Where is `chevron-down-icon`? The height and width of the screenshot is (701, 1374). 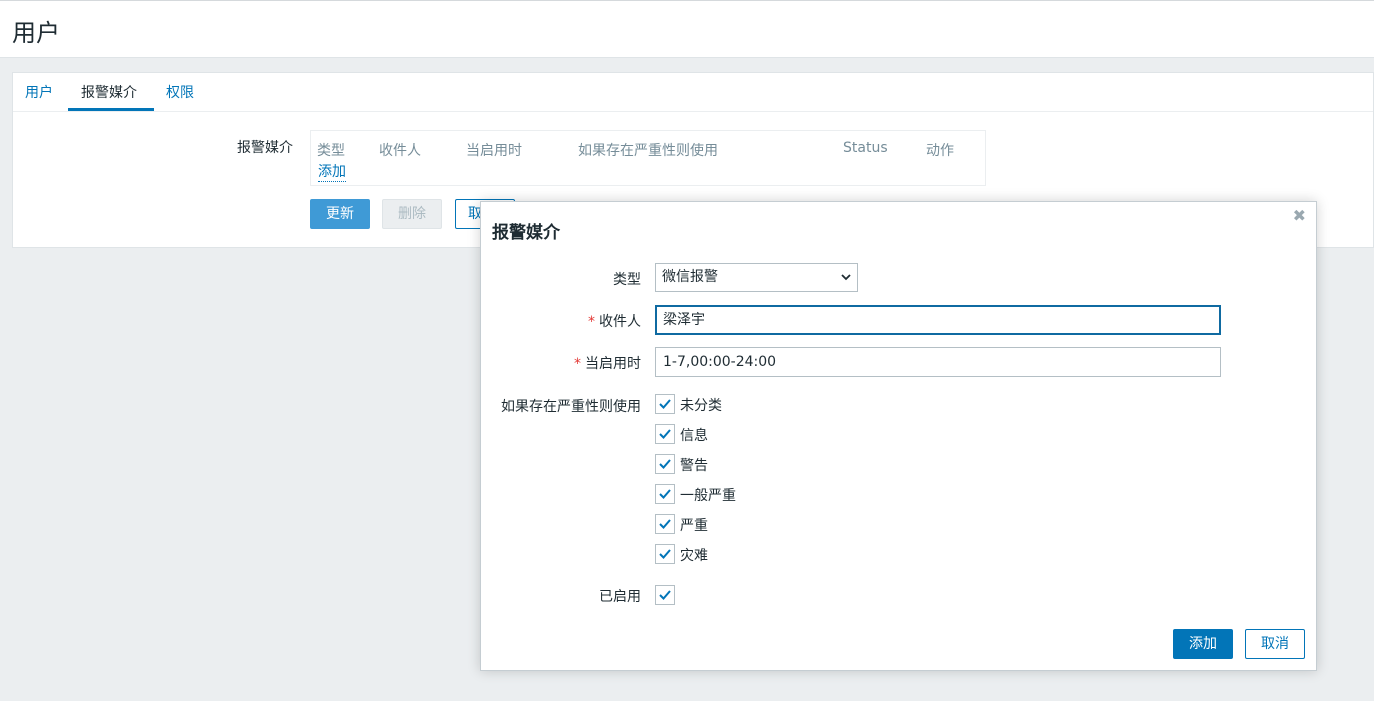
chevron-down-icon is located at coordinates (846, 277).